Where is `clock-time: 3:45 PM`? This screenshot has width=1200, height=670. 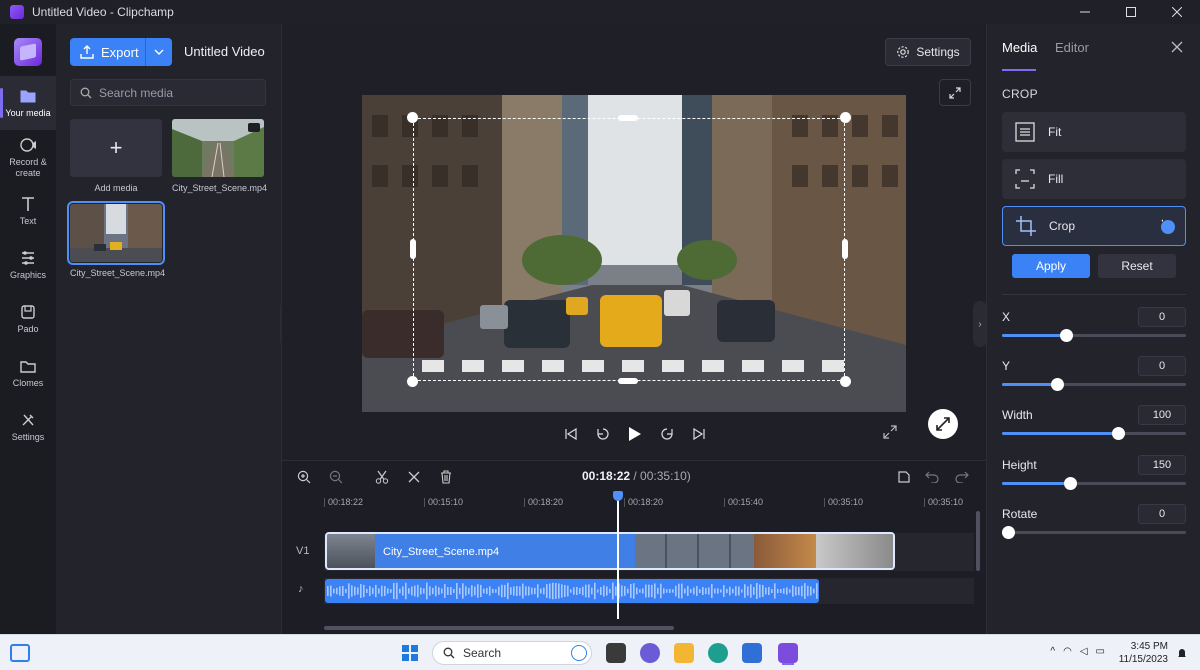 clock-time: 3:45 PM is located at coordinates (1149, 646).